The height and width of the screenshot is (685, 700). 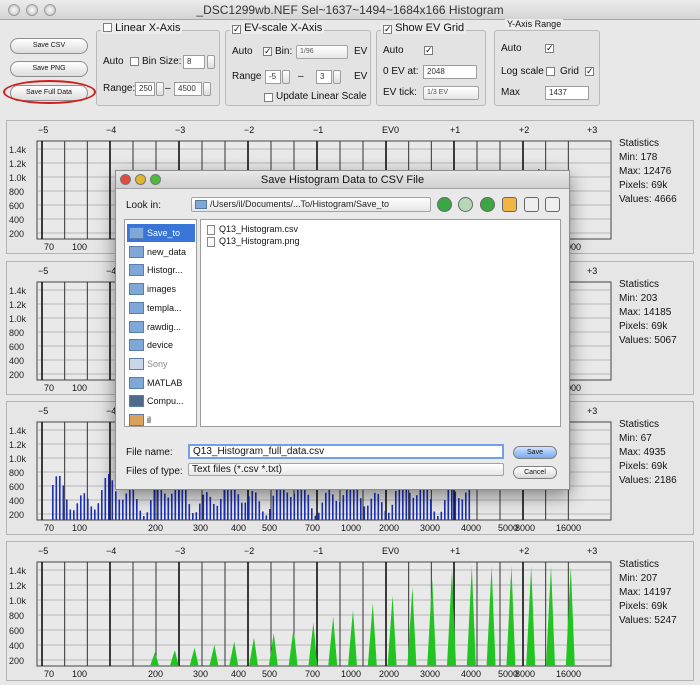 I want to click on ev-range-max-stepper, so click(x=337, y=77).